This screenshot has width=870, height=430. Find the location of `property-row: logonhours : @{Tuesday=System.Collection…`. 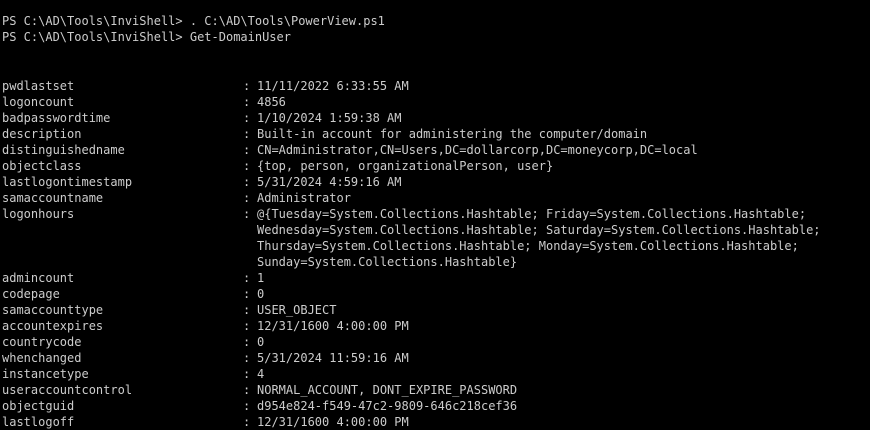

property-row: logonhours : @{Tuesday=System.Collection… is located at coordinates (436, 214).